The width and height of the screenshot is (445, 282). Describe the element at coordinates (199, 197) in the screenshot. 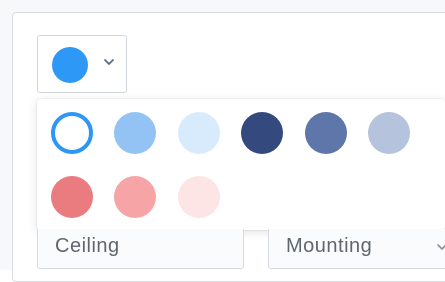

I see `color-swatch-pale-pink` at that location.